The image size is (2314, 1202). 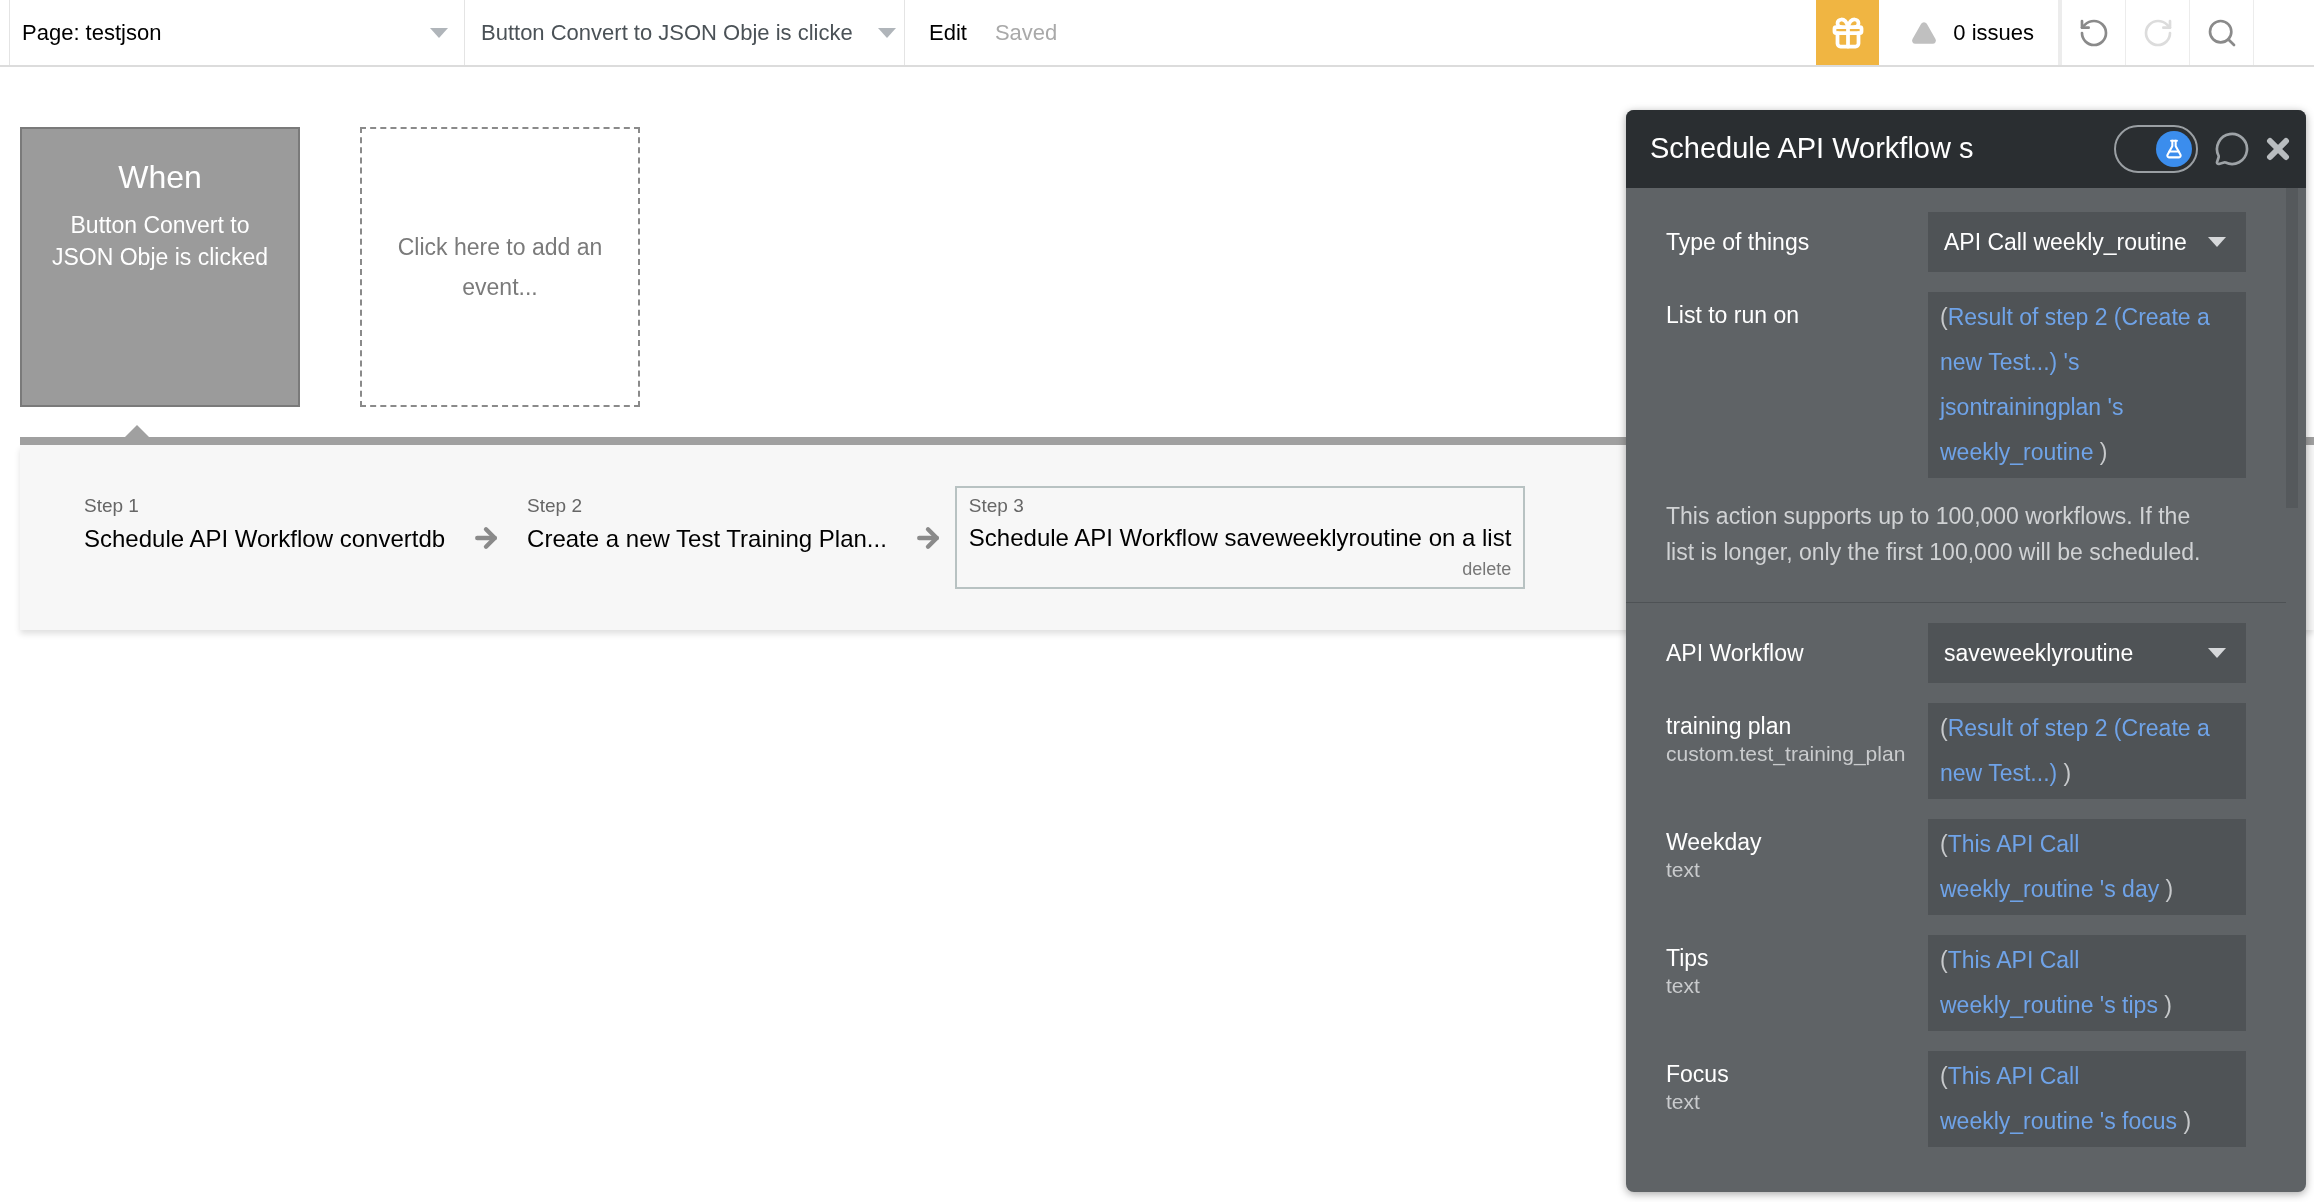 I want to click on field-label: API Workflow, so click(x=1735, y=653).